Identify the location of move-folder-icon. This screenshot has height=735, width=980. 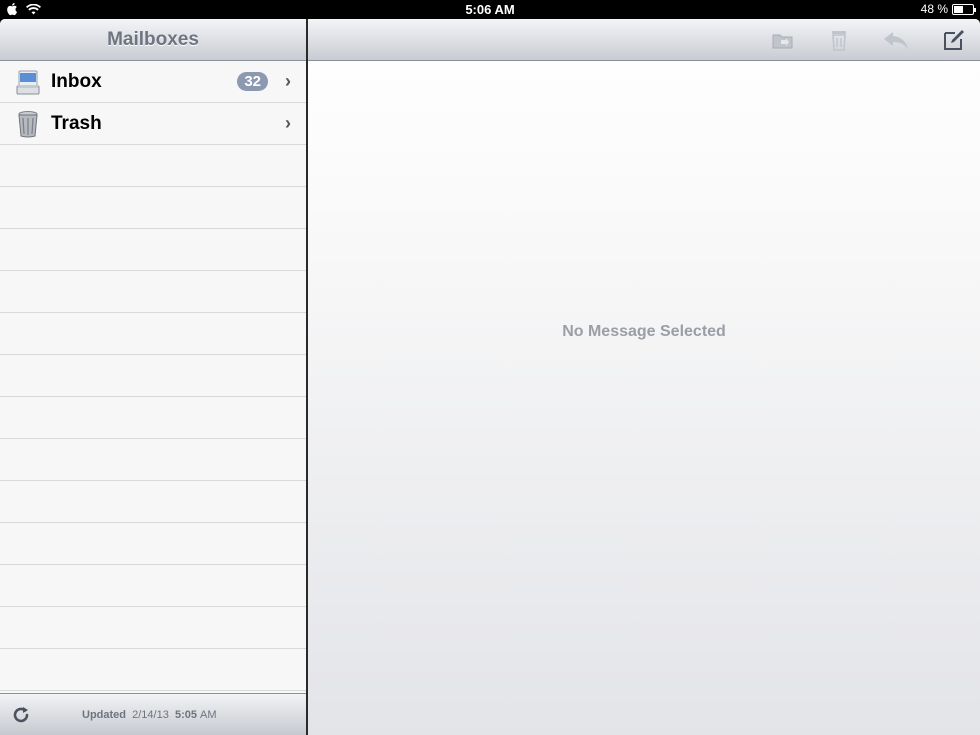
(783, 40).